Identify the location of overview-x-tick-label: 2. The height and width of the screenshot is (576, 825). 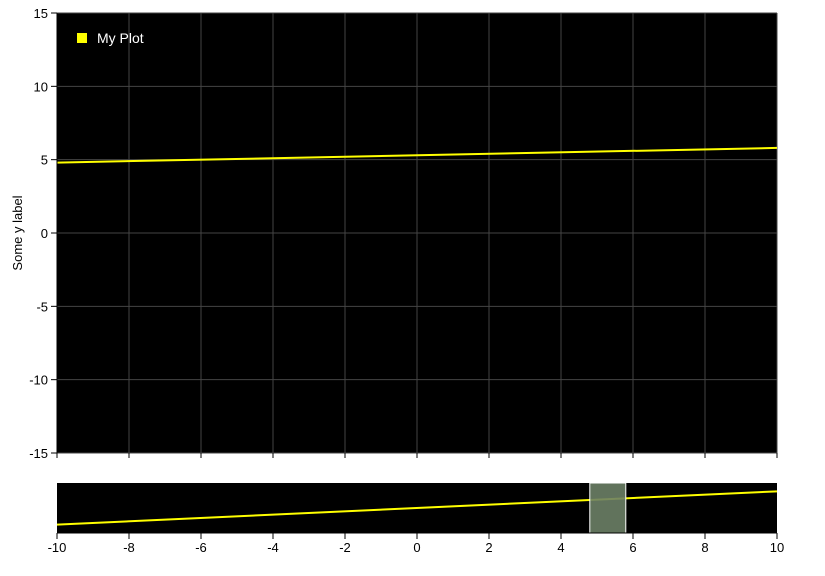
(488, 547).